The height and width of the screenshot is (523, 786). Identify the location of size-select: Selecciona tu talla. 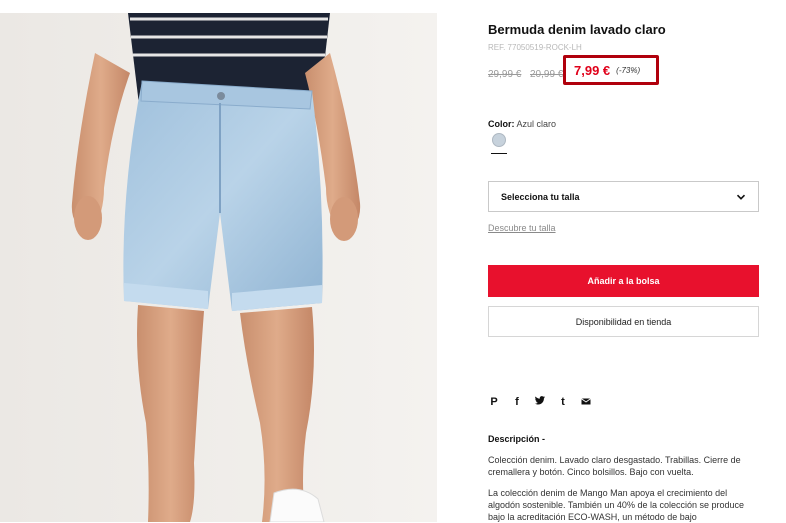
(623, 196).